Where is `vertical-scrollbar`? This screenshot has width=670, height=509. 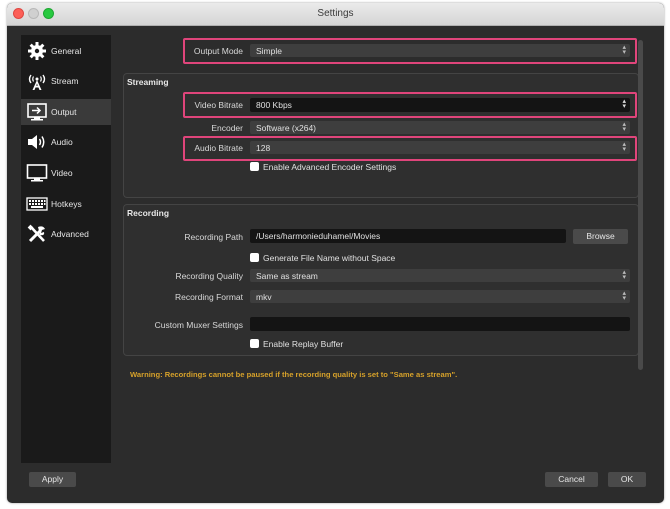 vertical-scrollbar is located at coordinates (640, 205).